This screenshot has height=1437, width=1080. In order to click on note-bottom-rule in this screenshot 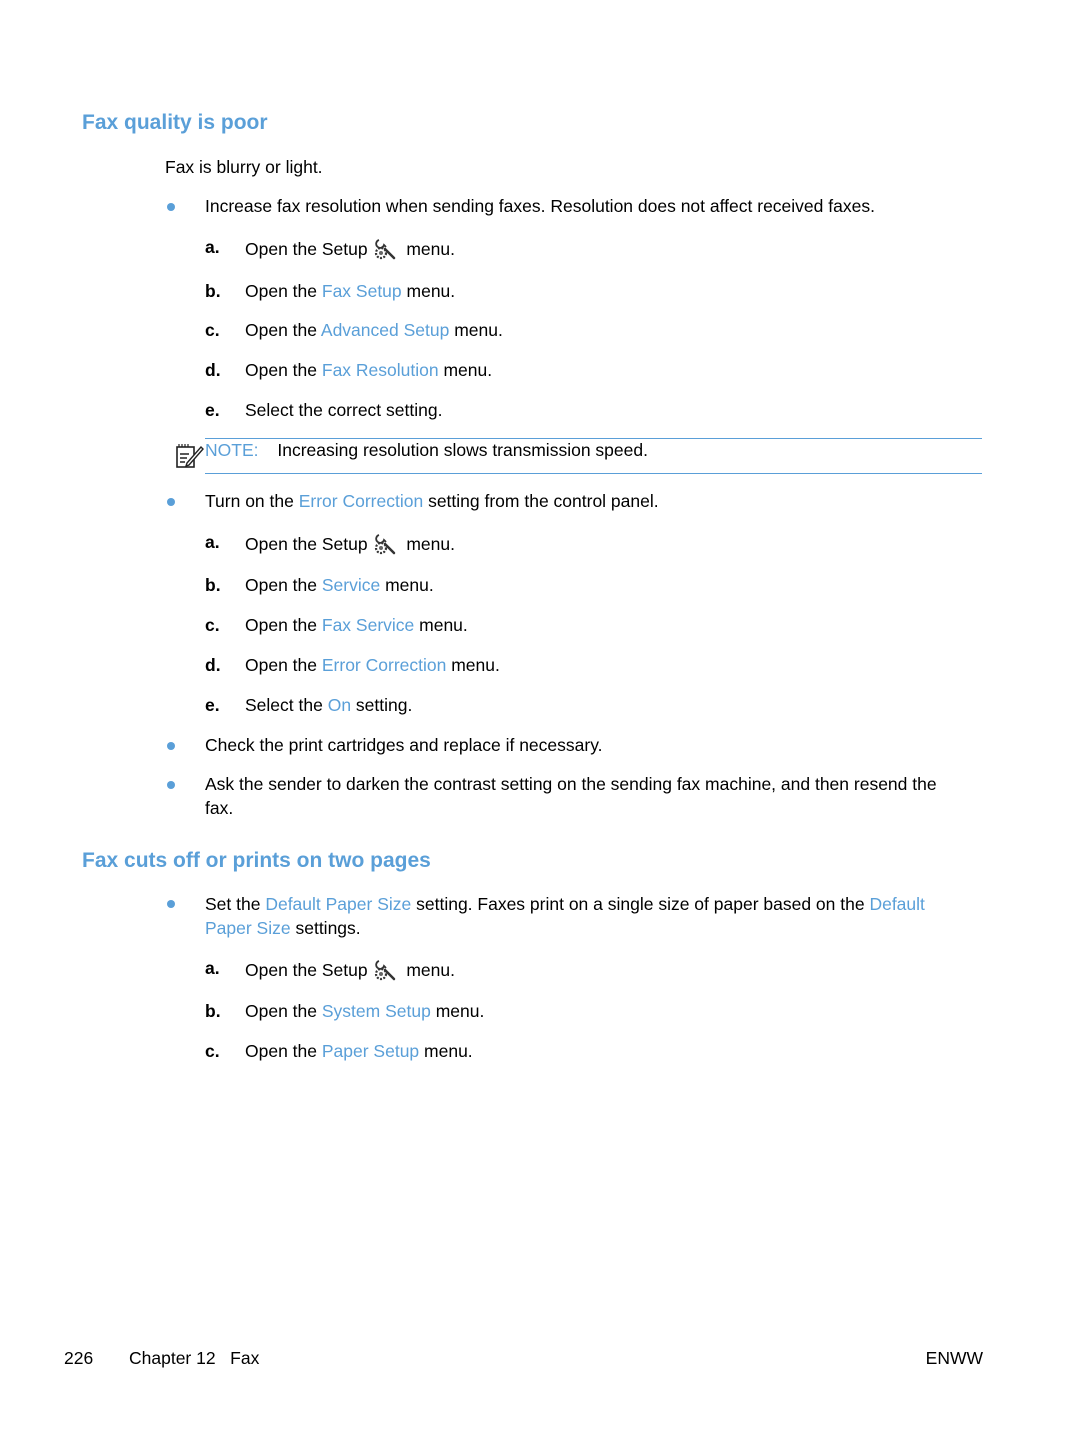, I will do `click(593, 473)`.